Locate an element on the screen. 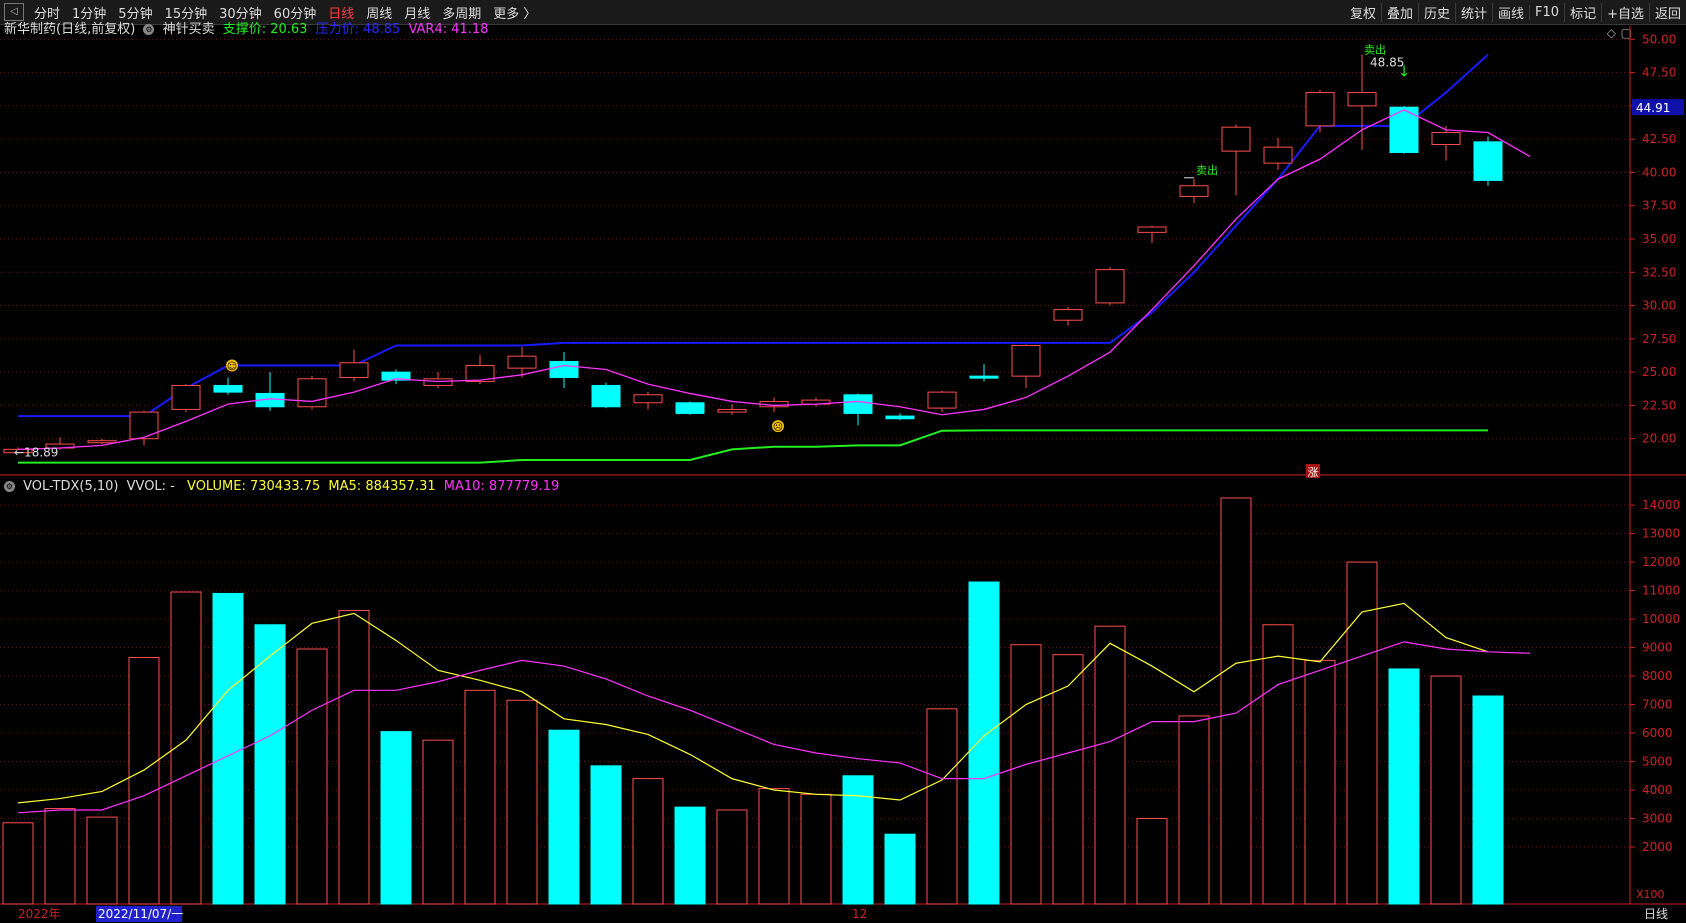 The height and width of the screenshot is (923, 1686). price-tick-label: 32.50 is located at coordinates (1659, 272).